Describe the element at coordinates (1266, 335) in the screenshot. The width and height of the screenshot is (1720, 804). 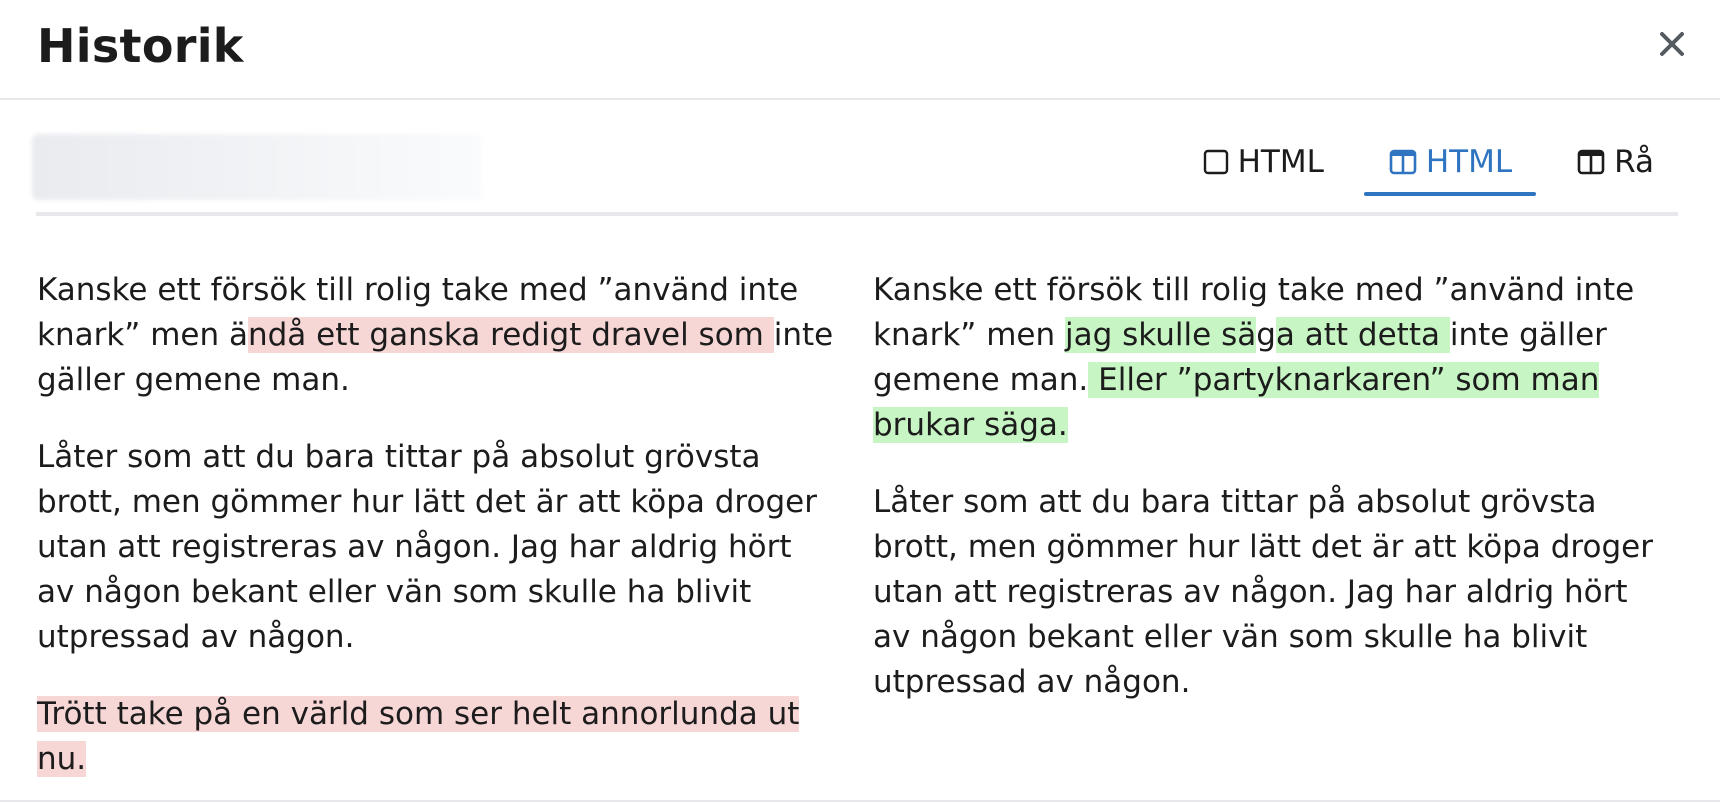
I see `text-segment: g` at that location.